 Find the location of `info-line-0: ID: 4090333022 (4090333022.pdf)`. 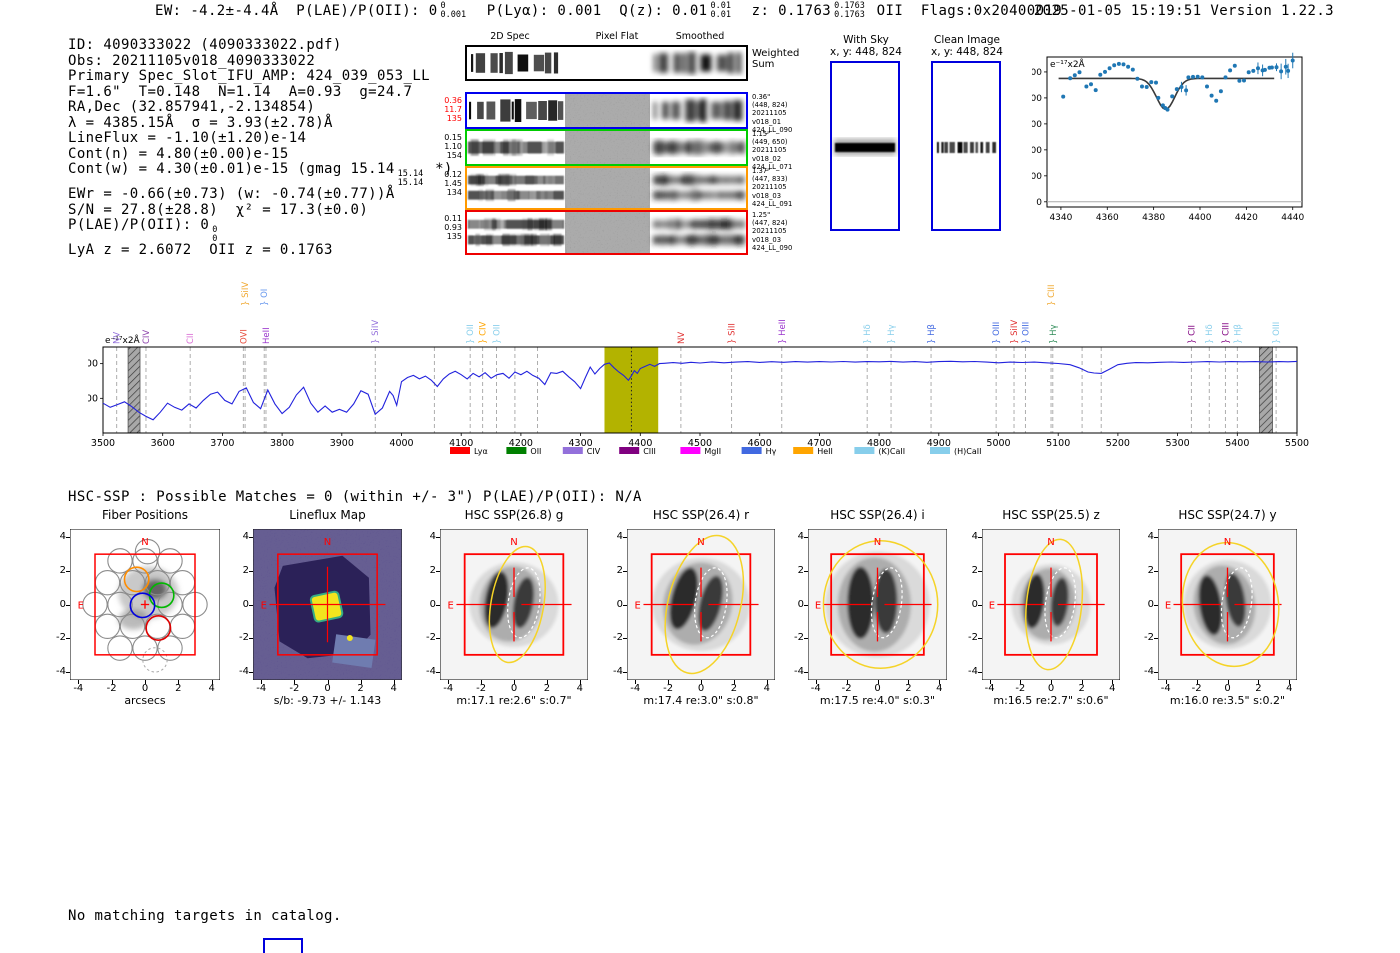

info-line-0: ID: 4090333022 (4090333022.pdf) is located at coordinates (260, 45).